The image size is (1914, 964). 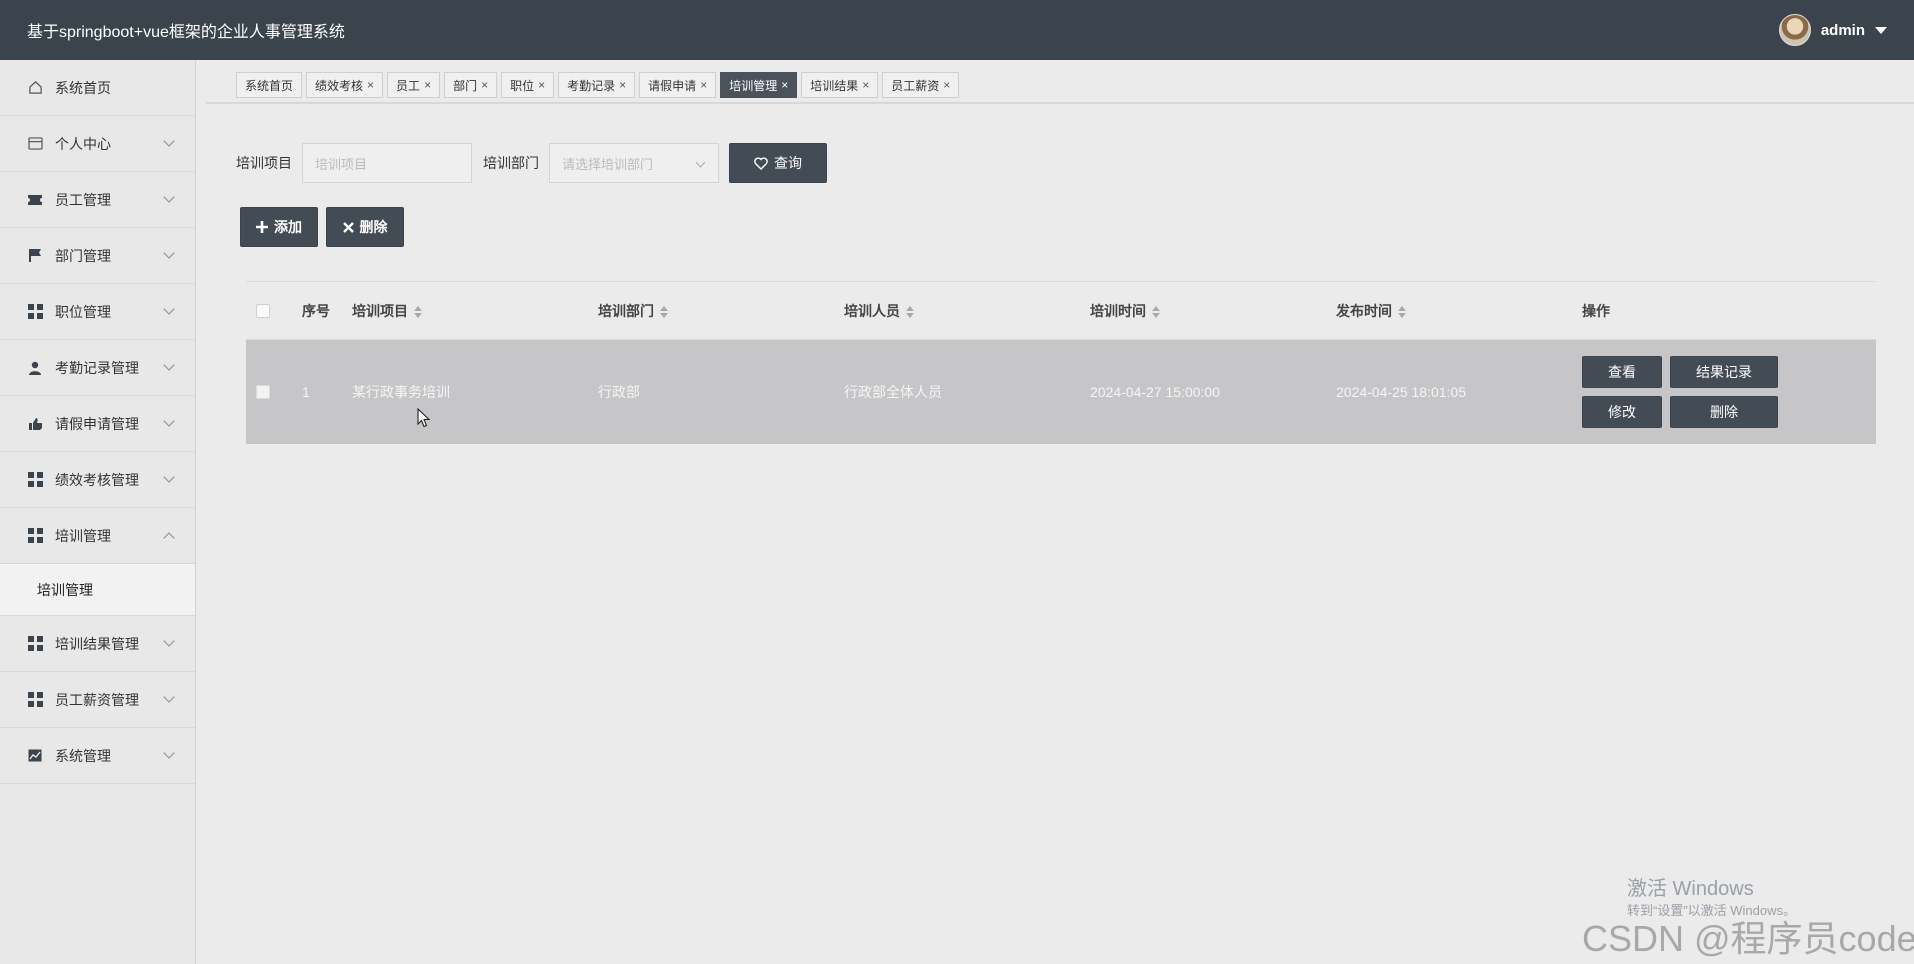 I want to click on edit-button: 修改, so click(x=1622, y=412).